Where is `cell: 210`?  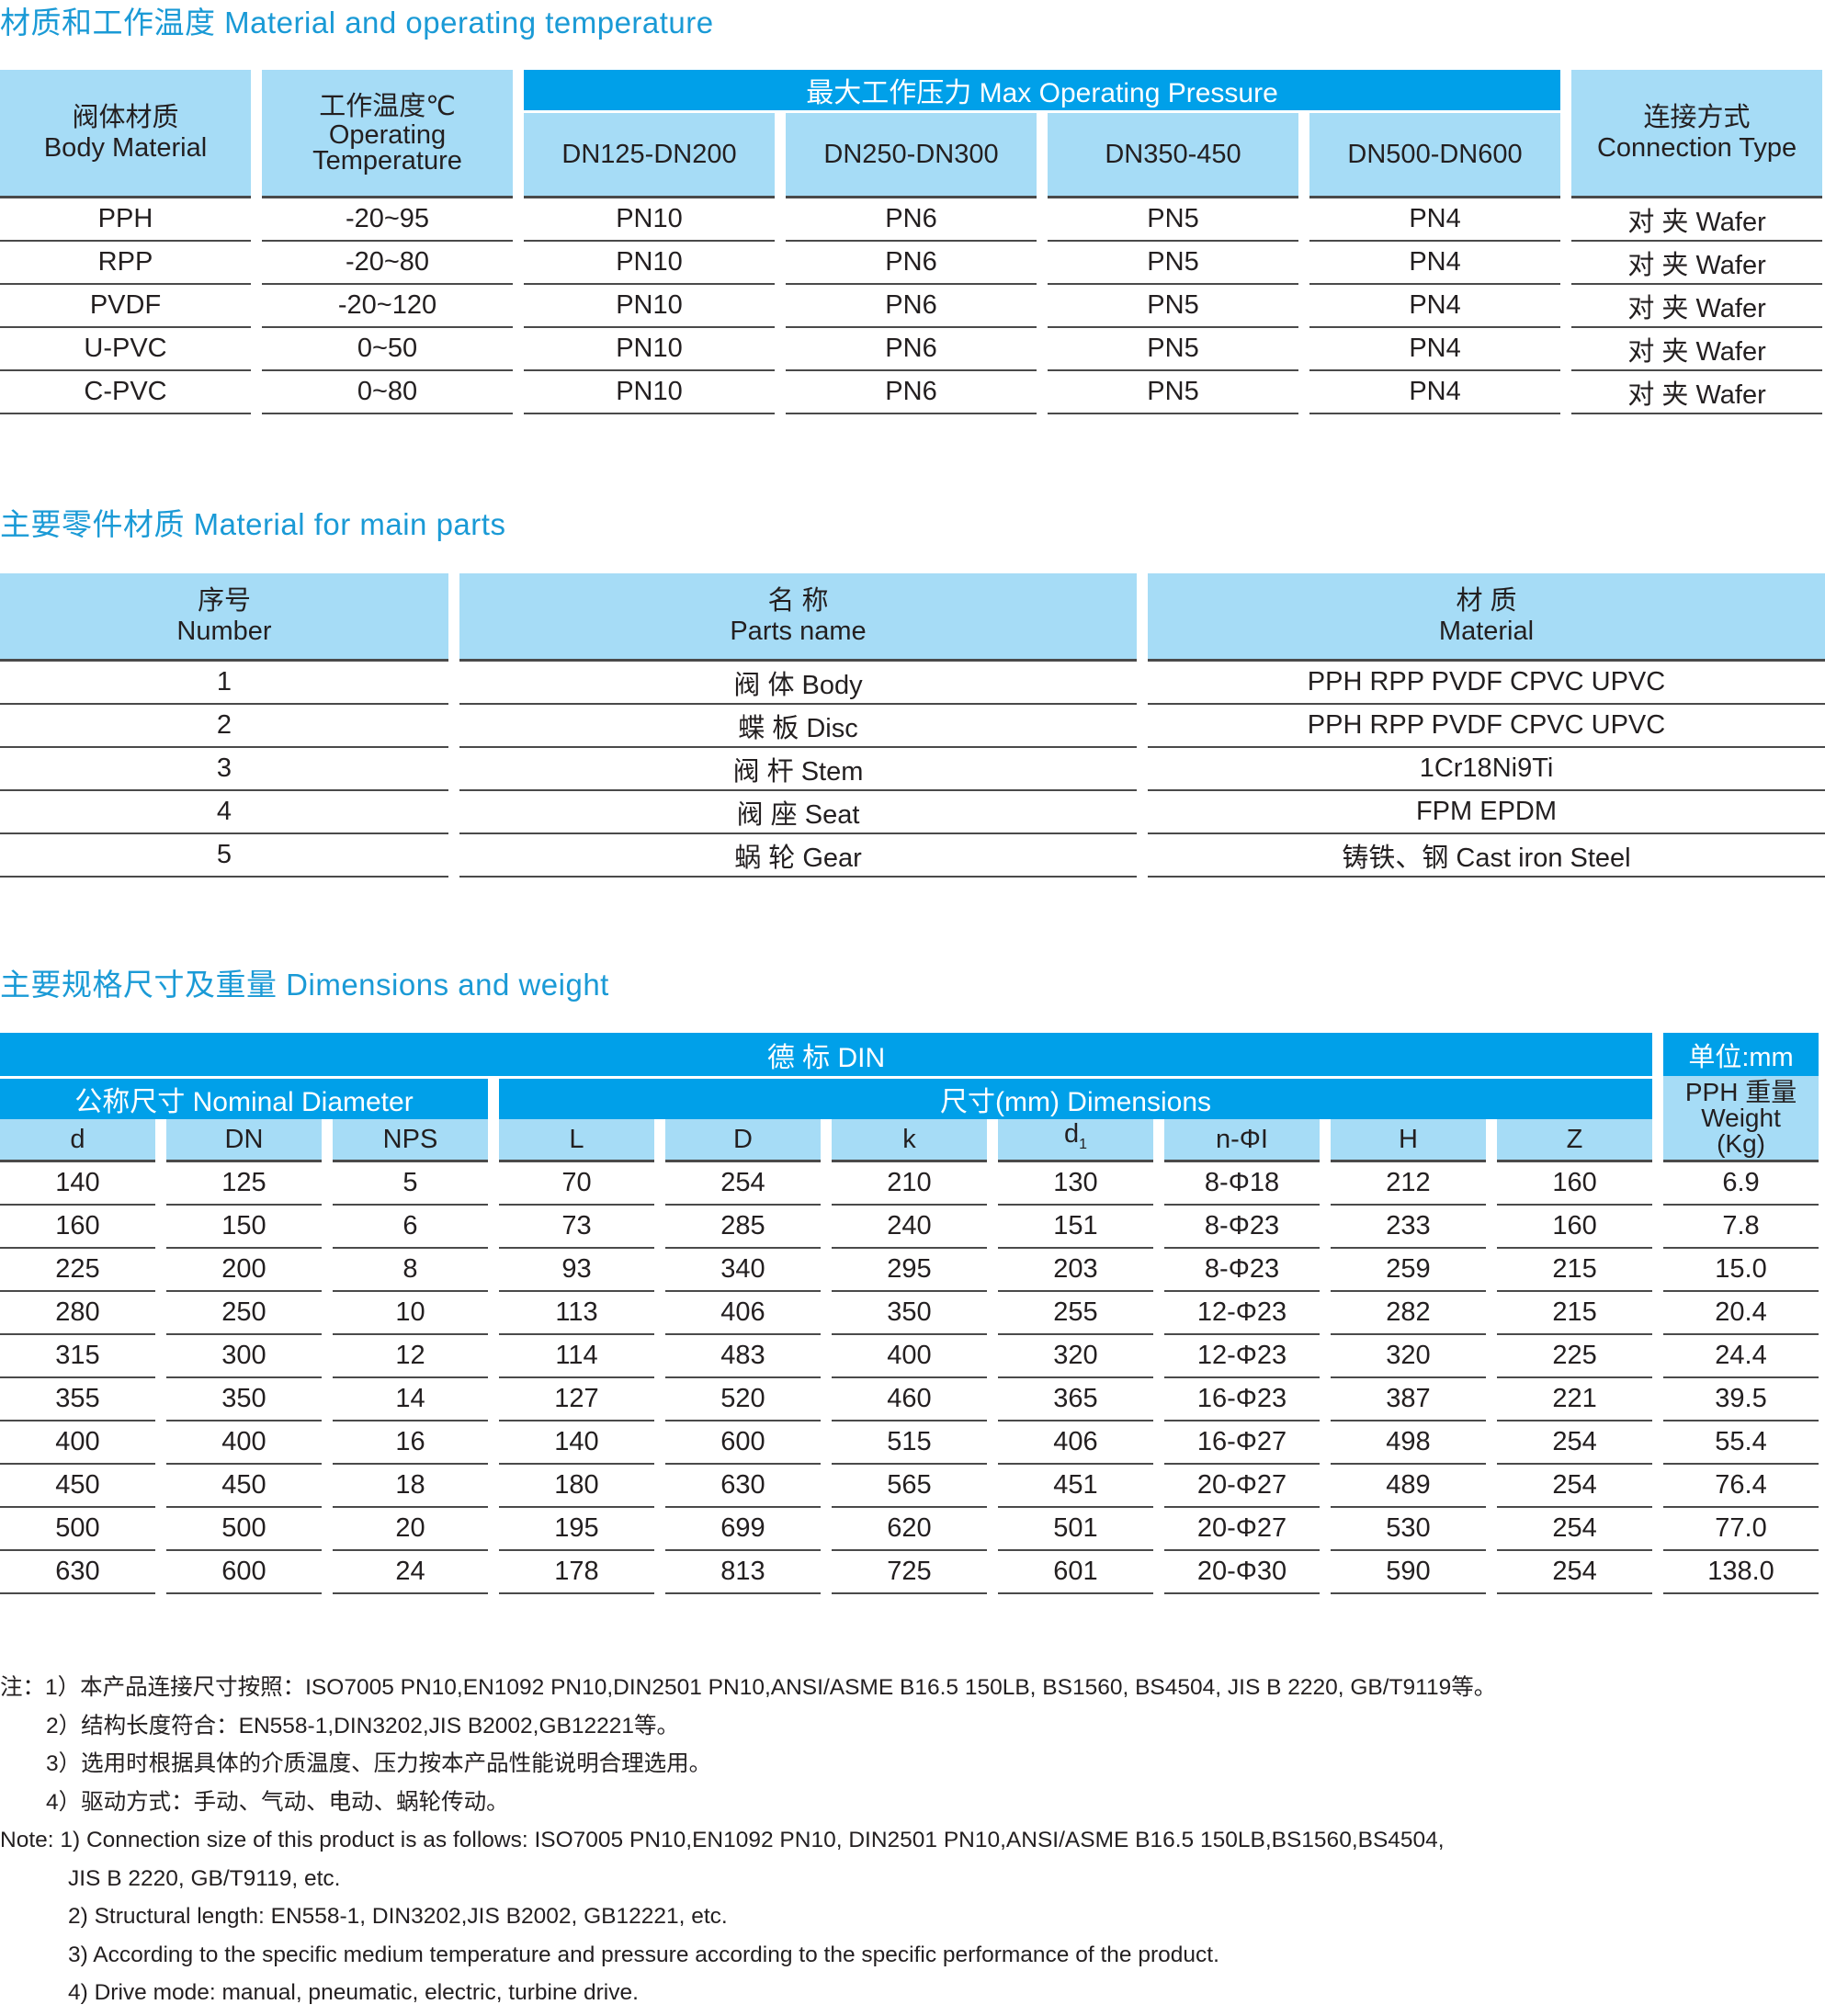 cell: 210 is located at coordinates (909, 1184).